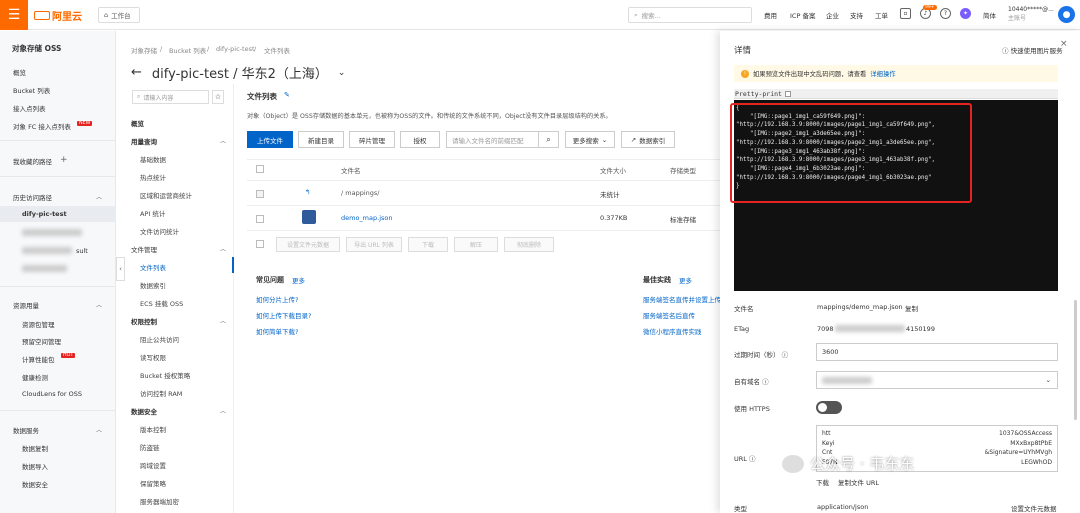 Image resolution: width=1080 pixels, height=513 pixels. Describe the element at coordinates (832, 15) in the screenshot. I see `nav-enterprise: 企业` at that location.